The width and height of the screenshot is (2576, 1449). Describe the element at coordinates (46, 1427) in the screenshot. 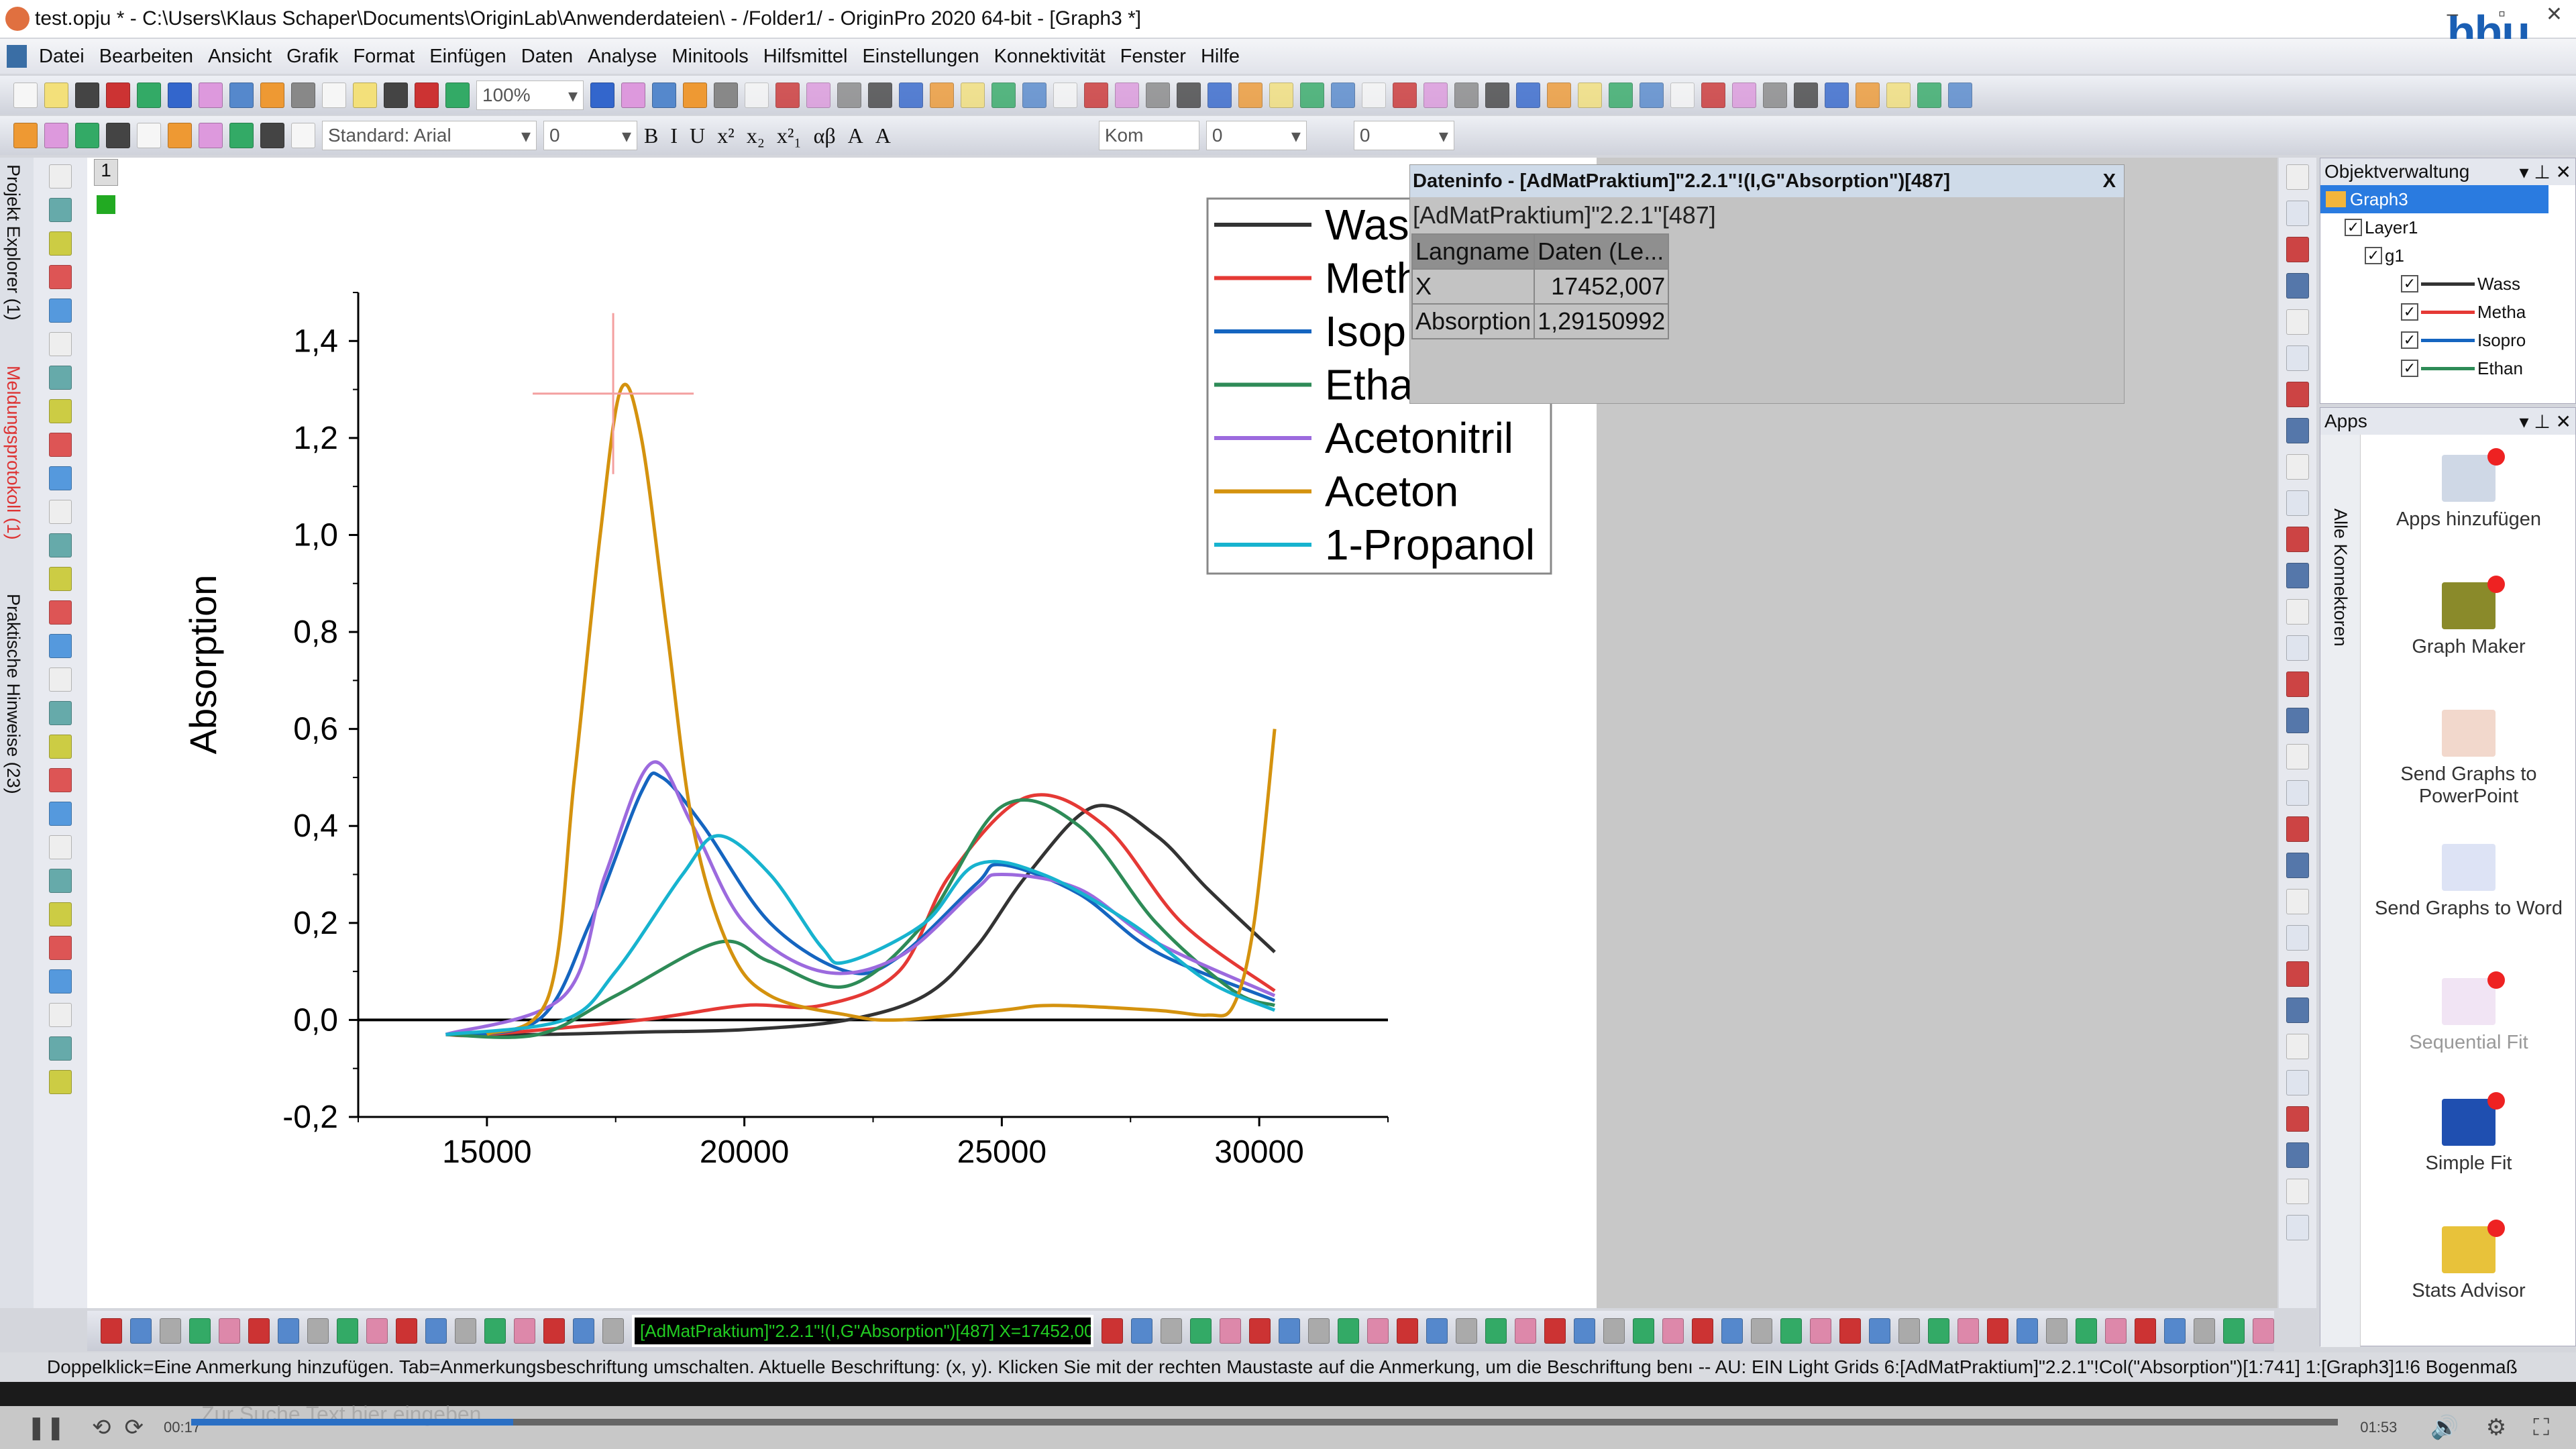

I see `pause-button: ❚❚` at that location.